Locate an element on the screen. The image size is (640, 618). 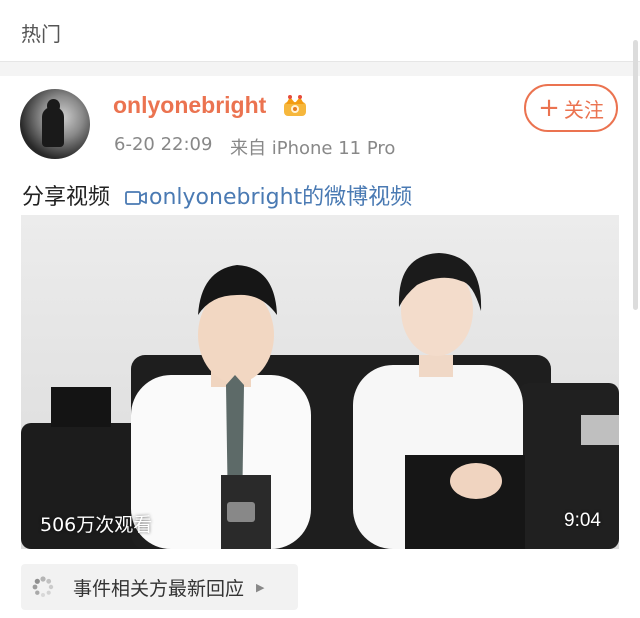
post-text-prefix: 分享视频 is located at coordinates (66, 197).